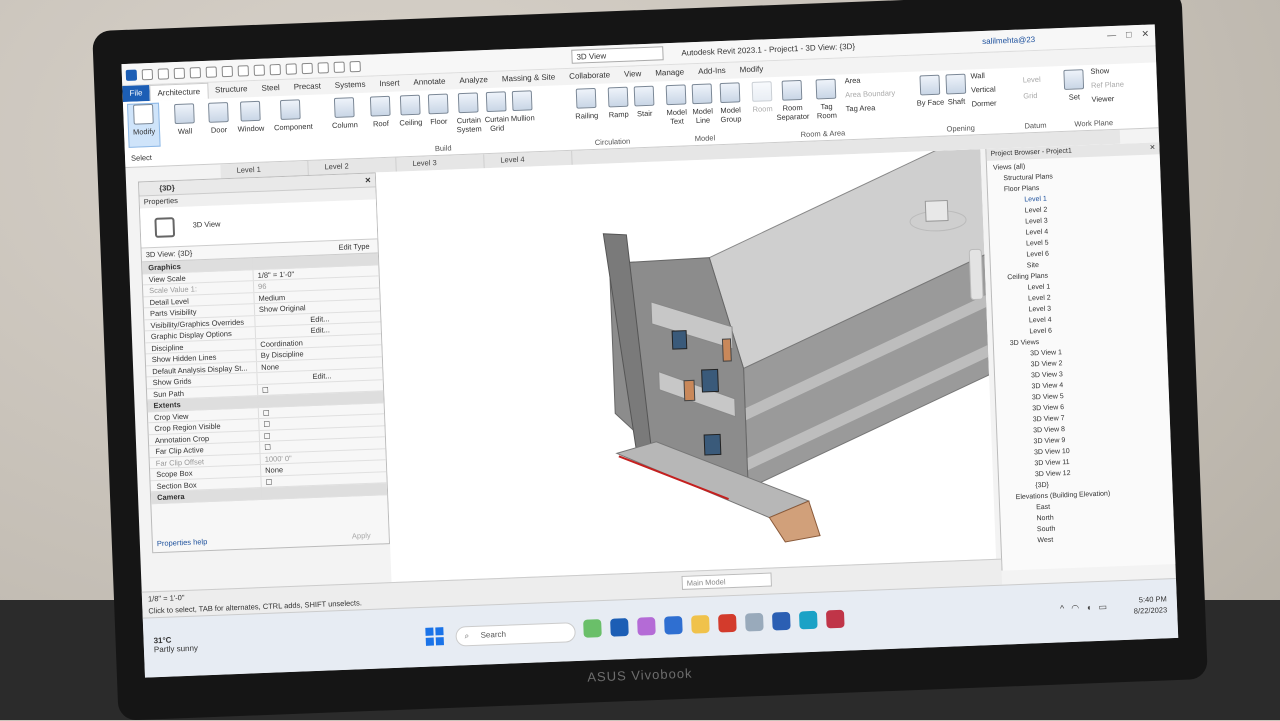 This screenshot has height=721, width=1280. I want to click on 3d-view-icon, so click(291, 68).